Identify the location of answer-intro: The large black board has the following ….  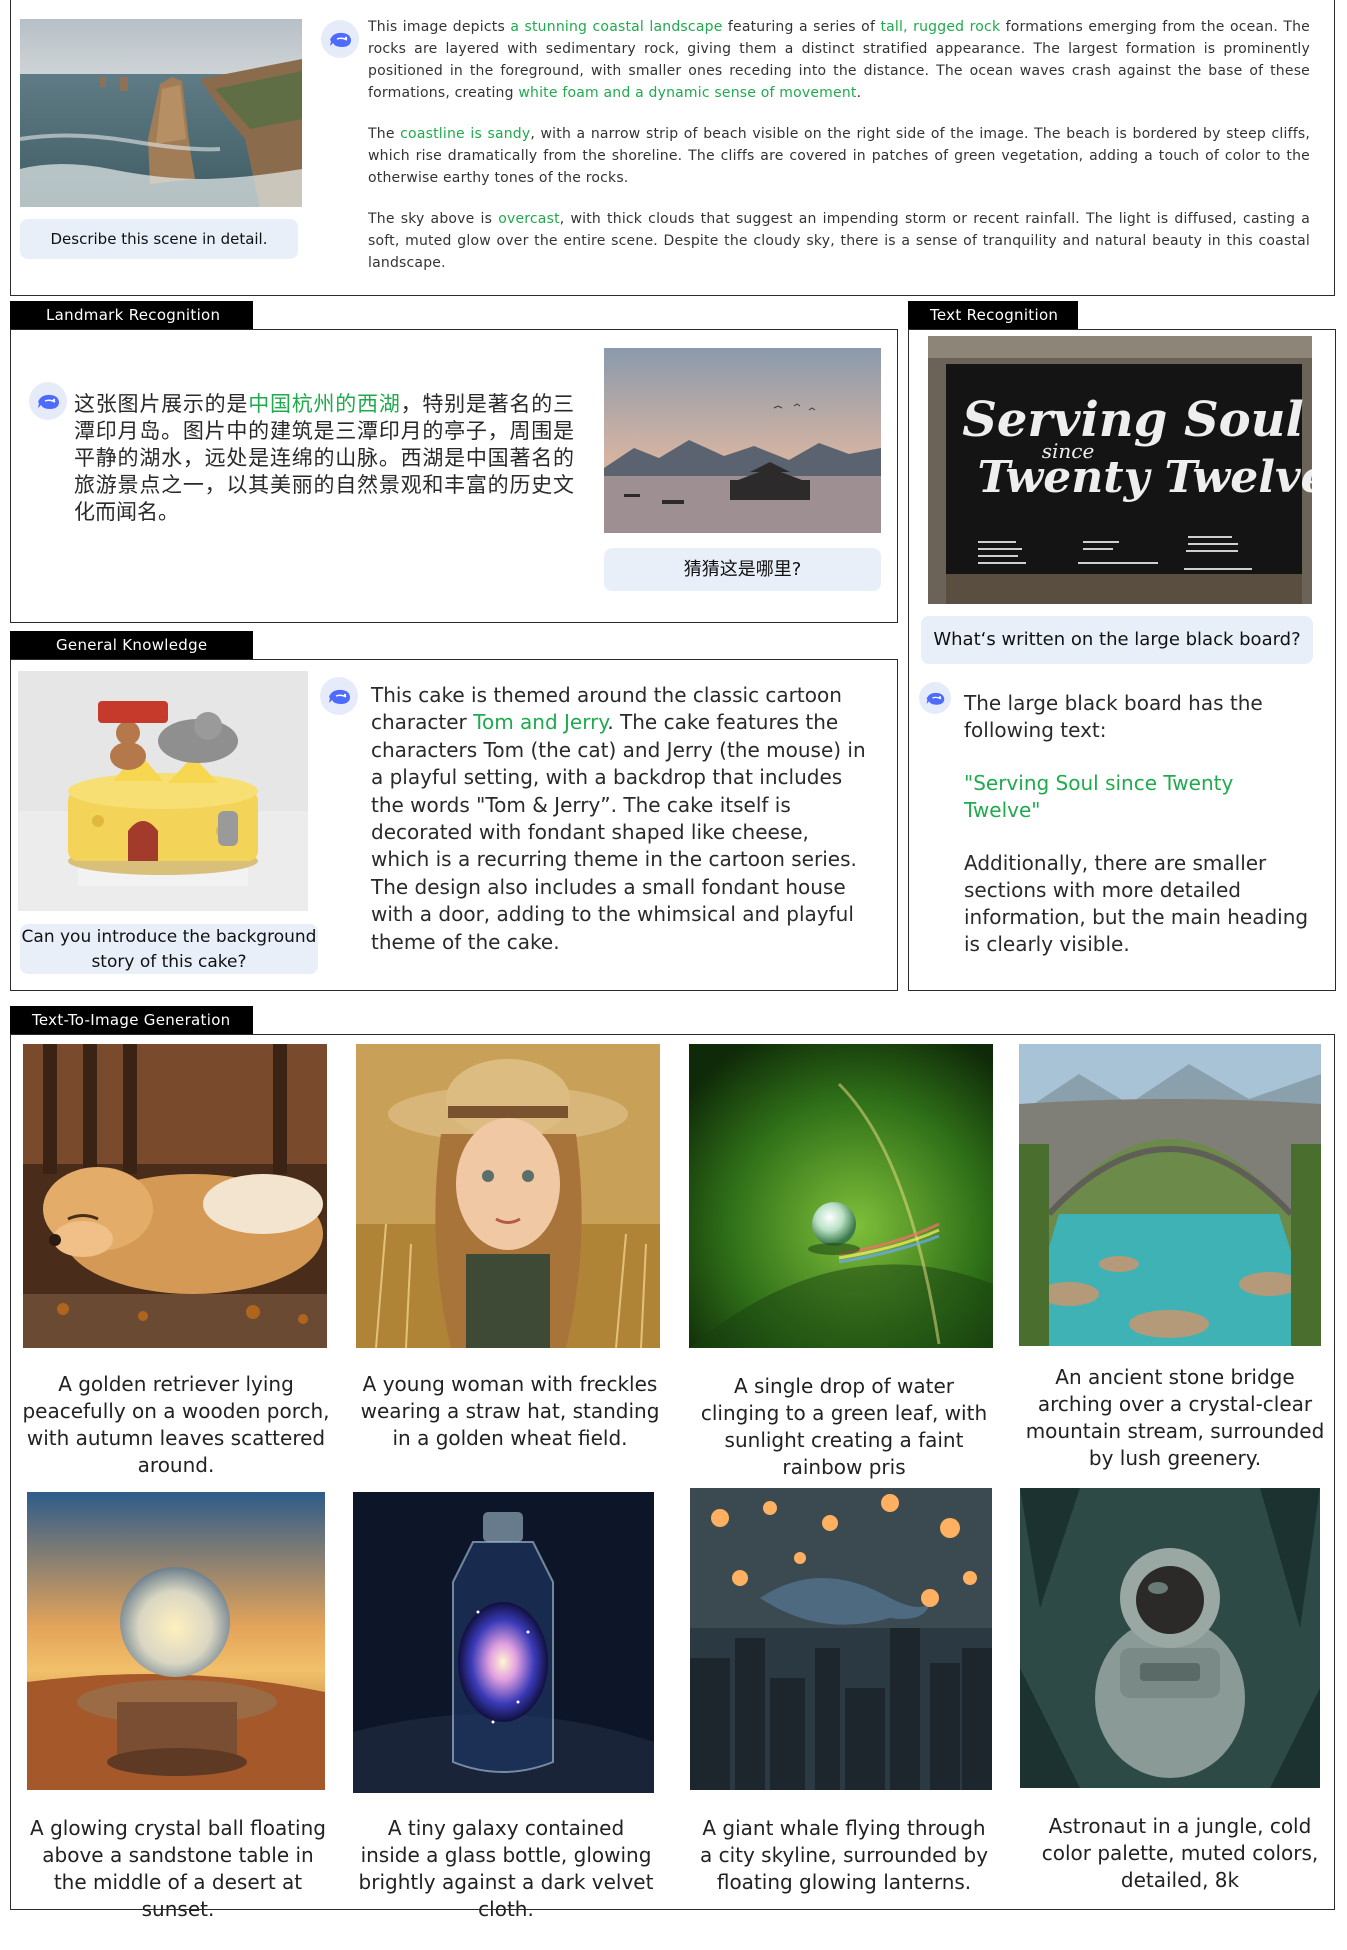
(1113, 716).